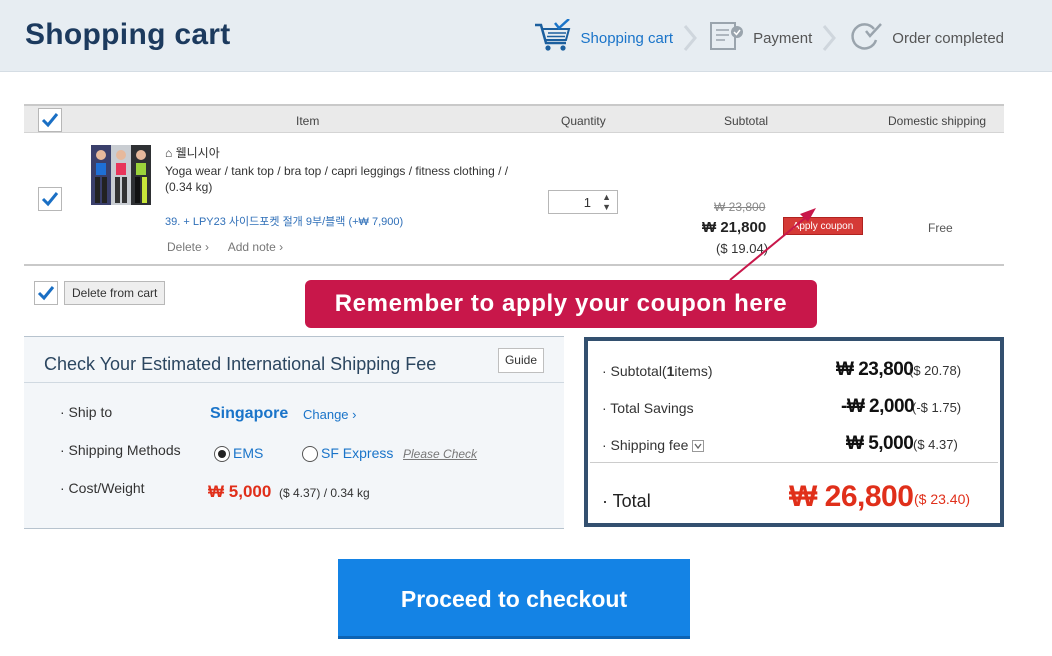  I want to click on callout-arrow-icon, so click(772, 244).